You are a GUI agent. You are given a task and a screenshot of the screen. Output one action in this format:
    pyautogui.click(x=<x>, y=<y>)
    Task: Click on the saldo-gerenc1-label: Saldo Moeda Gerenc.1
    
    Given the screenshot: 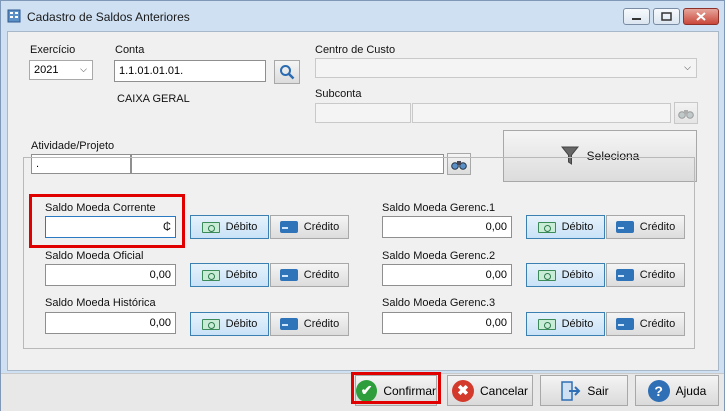 What is the action you would take?
    pyautogui.click(x=439, y=208)
    